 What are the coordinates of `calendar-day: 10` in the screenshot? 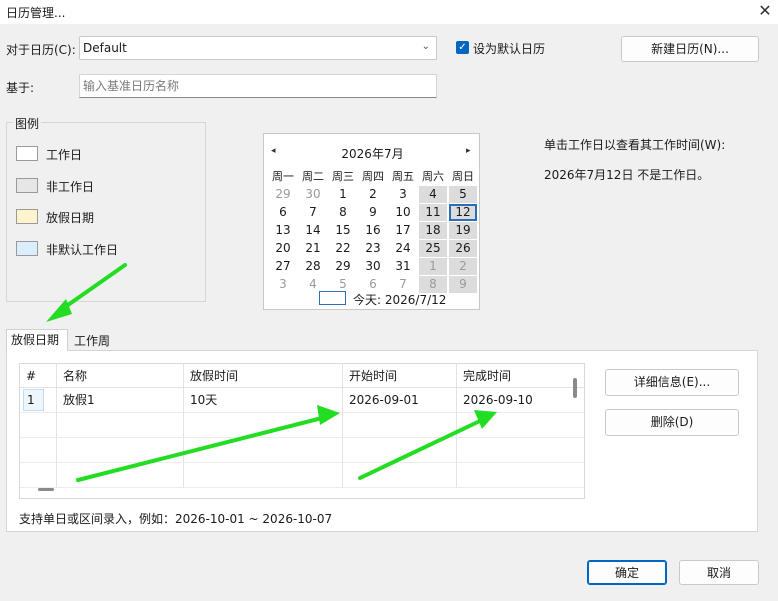 It's located at (403, 212).